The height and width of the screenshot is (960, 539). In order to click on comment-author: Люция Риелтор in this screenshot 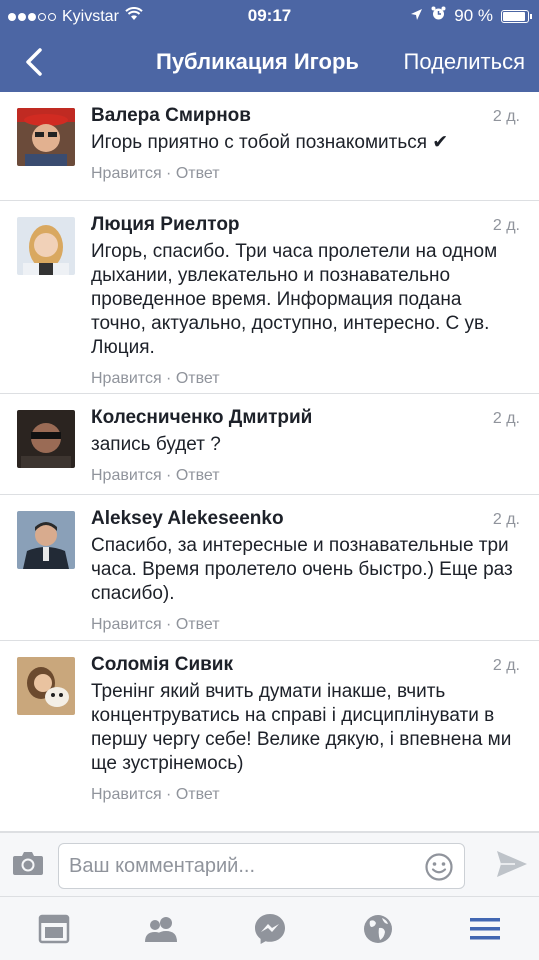, I will do `click(309, 225)`.